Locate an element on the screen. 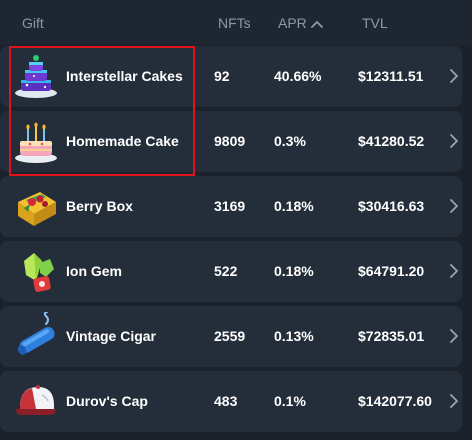 This screenshot has width=472, height=440. nfts-count: 2559 is located at coordinates (230, 336).